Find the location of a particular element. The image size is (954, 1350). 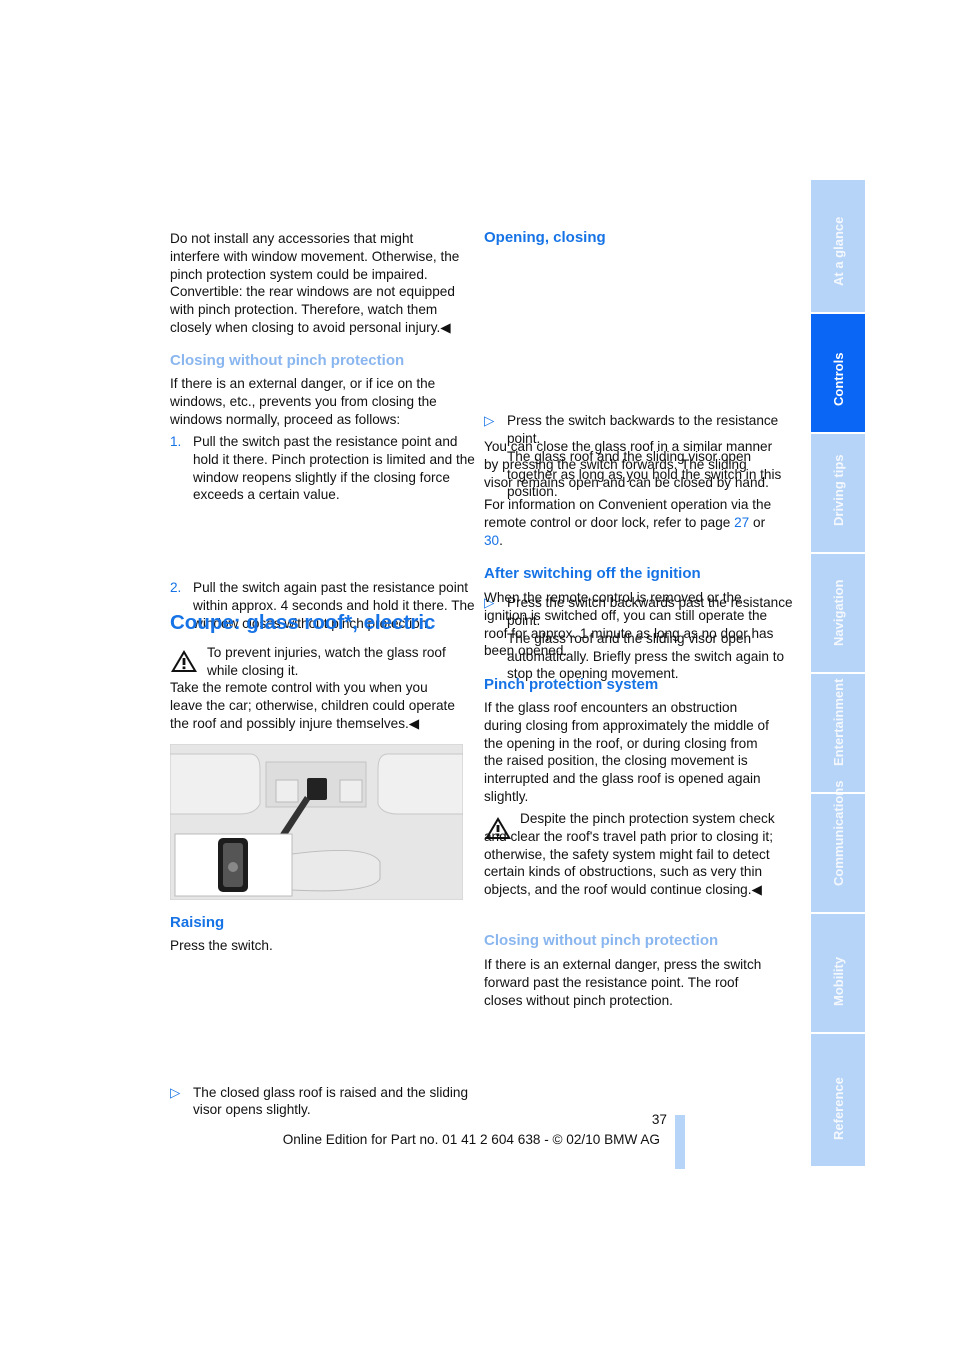

pinch-protection-heading: Pinch protection system is located at coordinates (571, 684).